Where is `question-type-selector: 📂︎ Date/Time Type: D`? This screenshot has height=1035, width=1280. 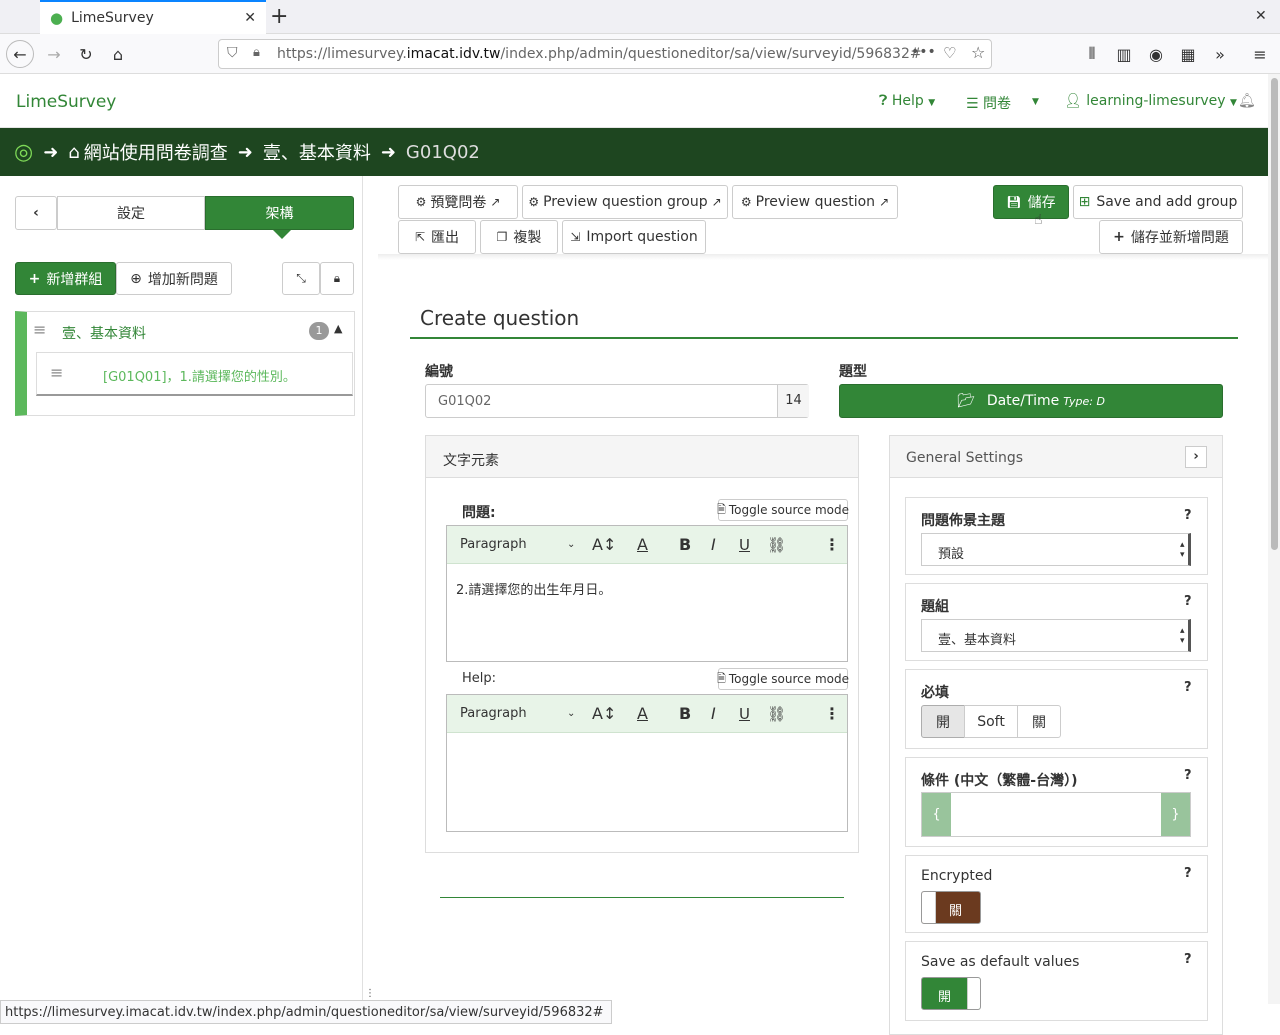
question-type-selector: 📂︎ Date/Time Type: D is located at coordinates (1031, 401).